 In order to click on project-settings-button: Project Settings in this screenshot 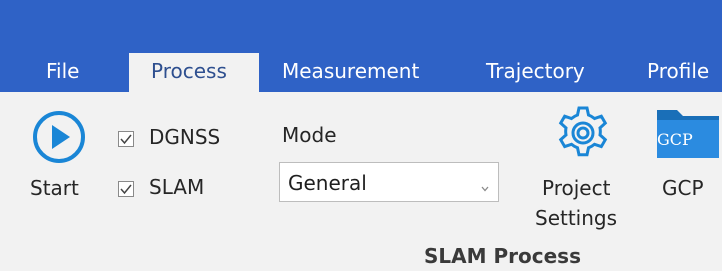, I will do `click(586, 169)`.